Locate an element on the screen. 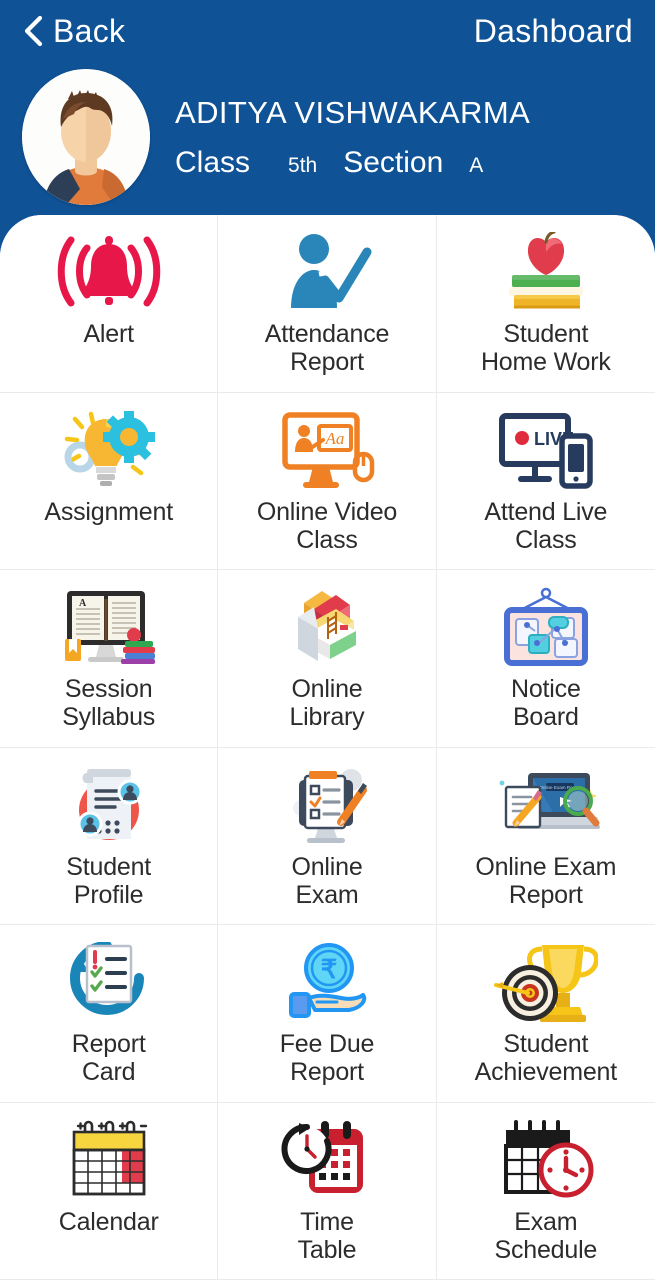 This screenshot has width=655, height=1280. menu-item-online-exam-report: Online Exam Report Online Exam Report is located at coordinates (545, 836).